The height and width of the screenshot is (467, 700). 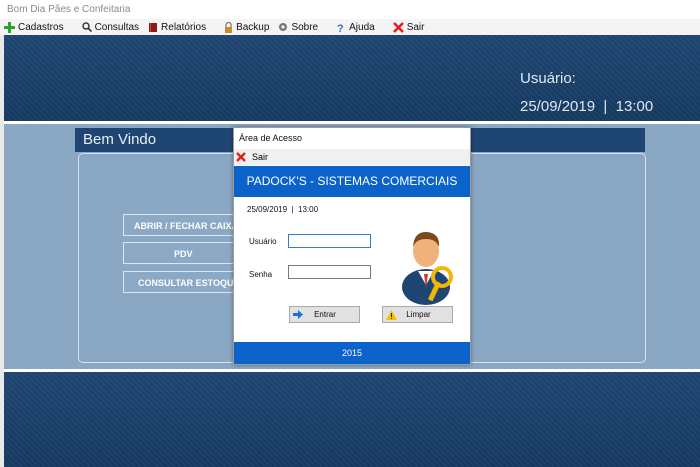 I want to click on senha-input, so click(x=329, y=272).